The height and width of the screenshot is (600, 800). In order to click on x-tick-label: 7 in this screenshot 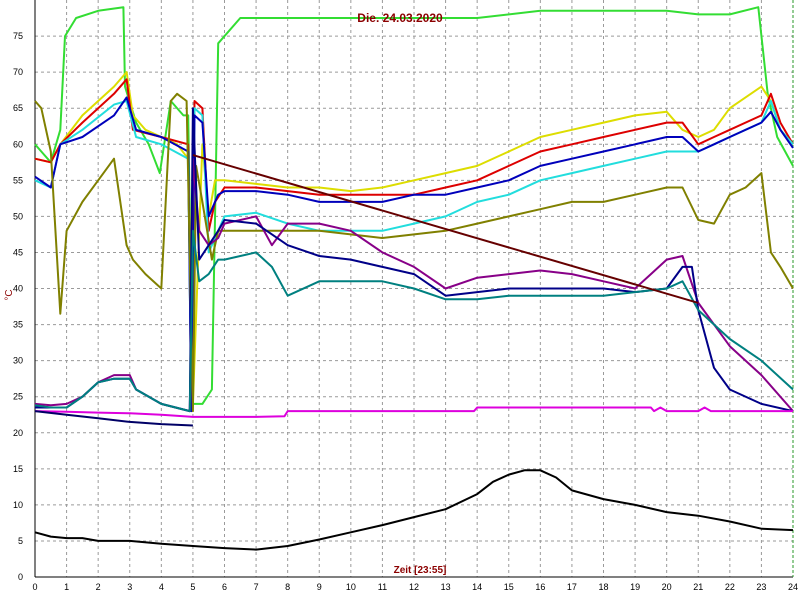, I will do `click(256, 587)`.